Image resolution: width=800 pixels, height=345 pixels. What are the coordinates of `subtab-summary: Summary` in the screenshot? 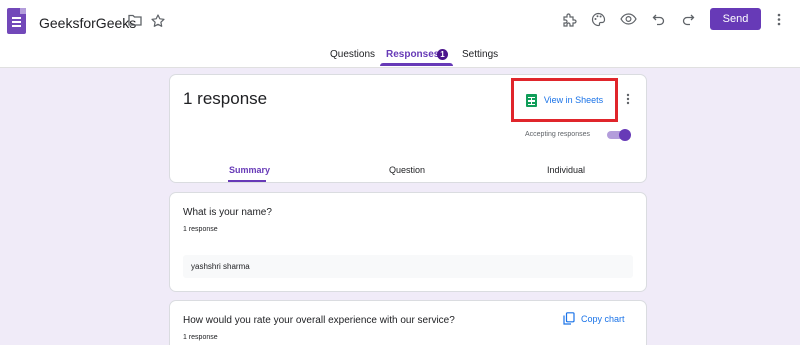 It's located at (249, 170).